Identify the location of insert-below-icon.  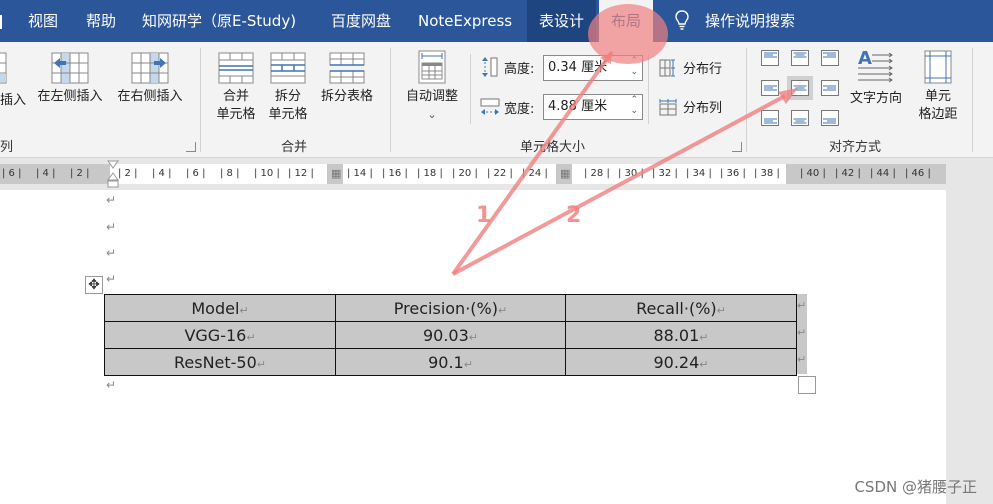
(3, 68).